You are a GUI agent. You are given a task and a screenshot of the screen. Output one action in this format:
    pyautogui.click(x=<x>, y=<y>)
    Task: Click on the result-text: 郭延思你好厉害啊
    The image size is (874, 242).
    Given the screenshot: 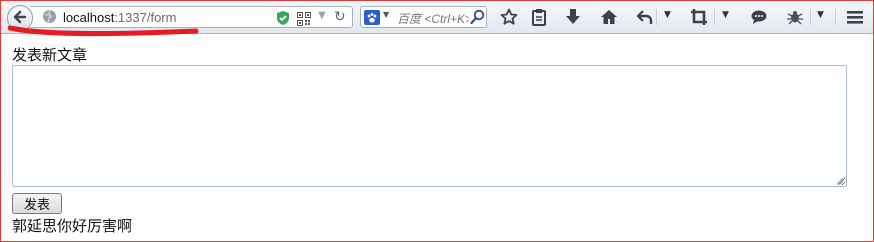 What is the action you would take?
    pyautogui.click(x=72, y=226)
    